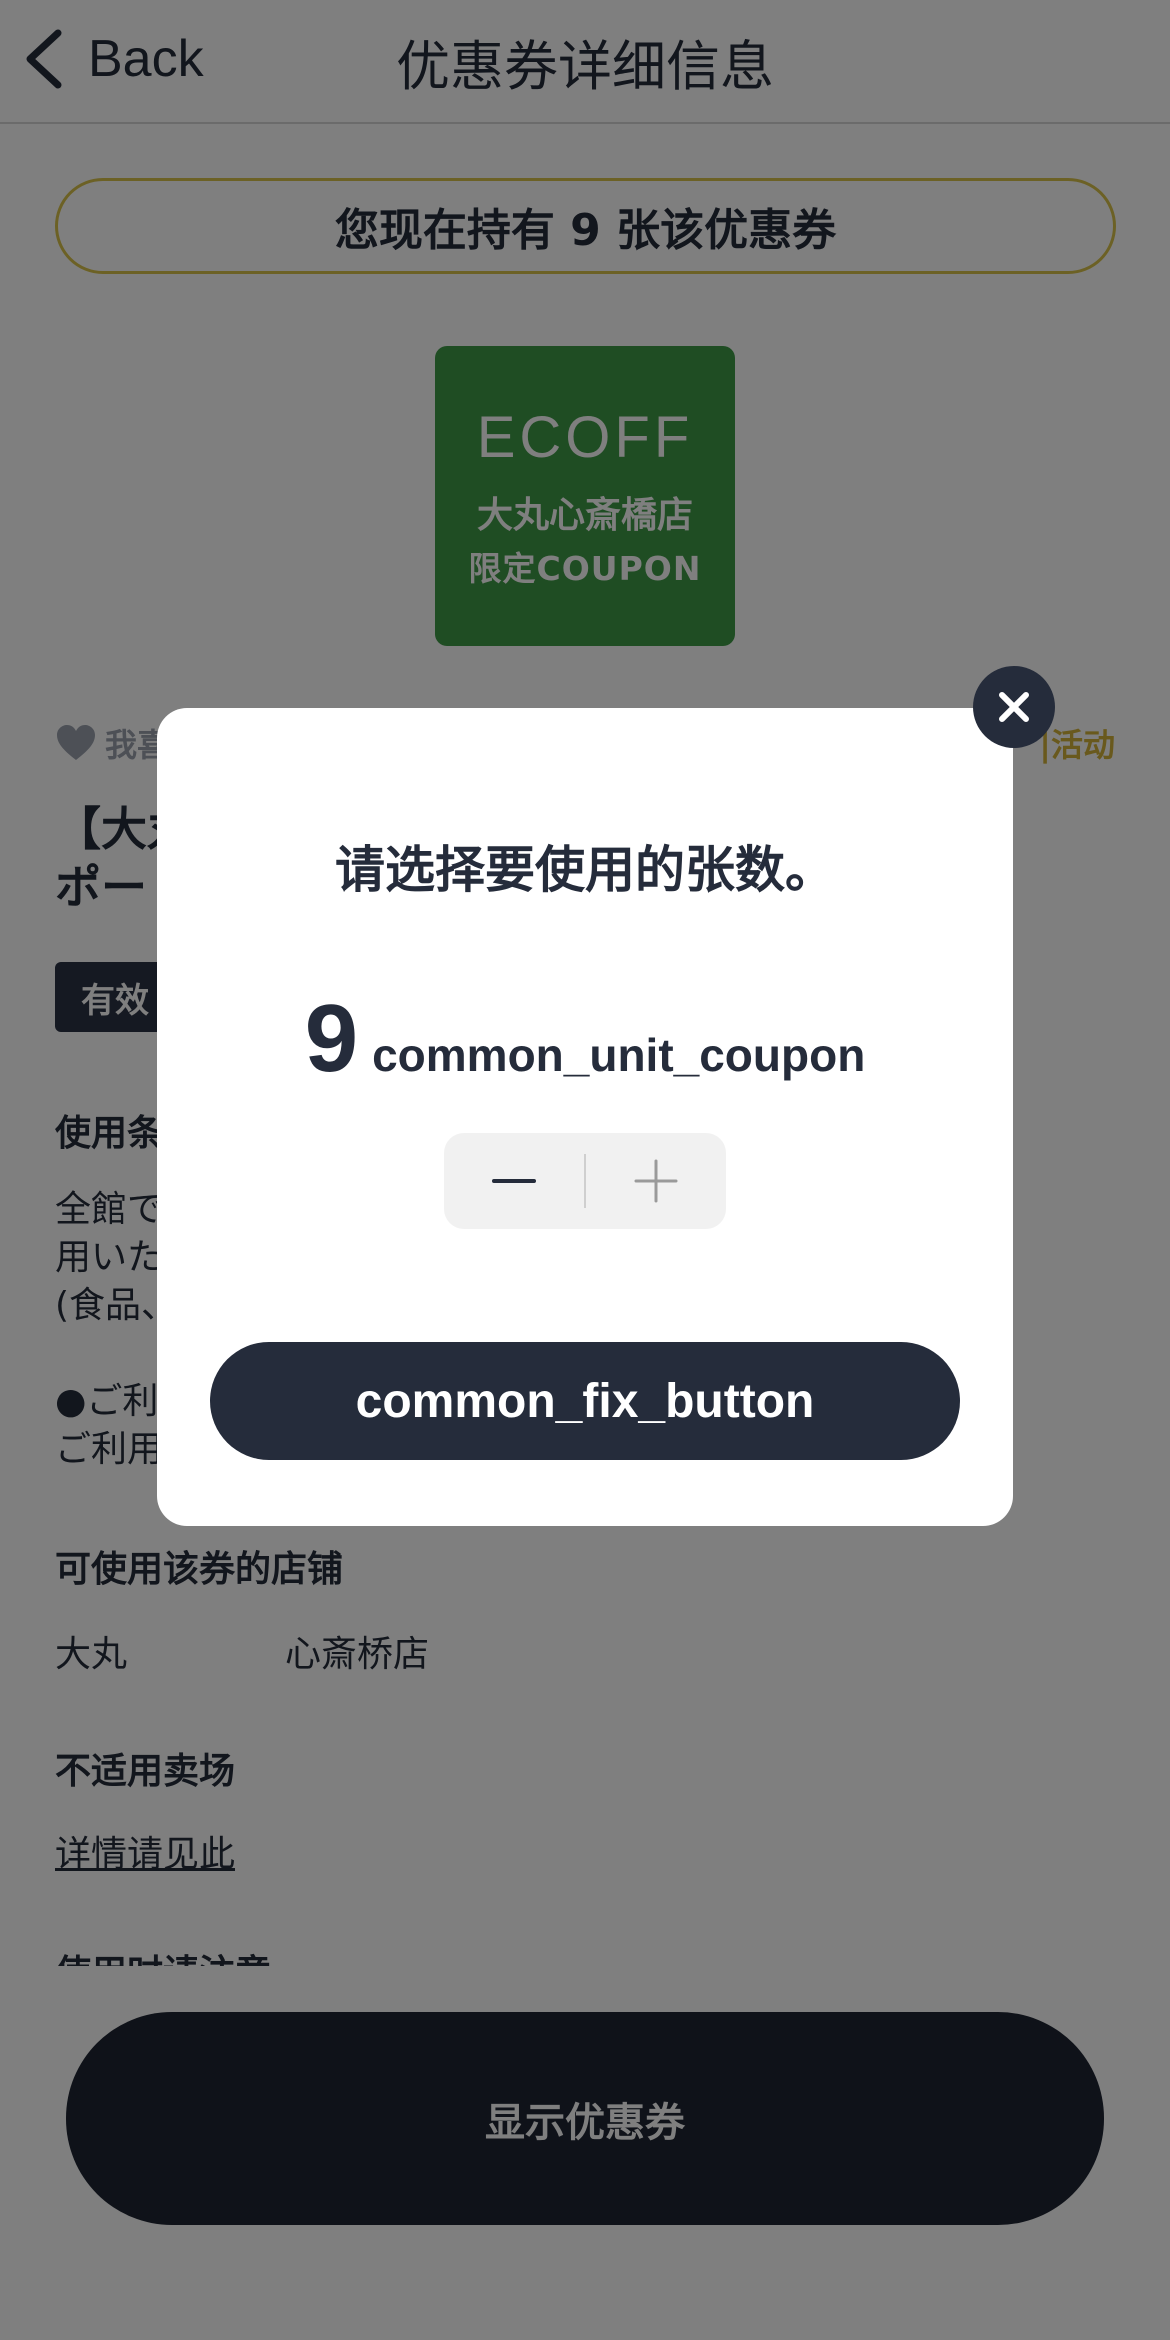 The image size is (1170, 2340). I want to click on increment-button, so click(656, 1181).